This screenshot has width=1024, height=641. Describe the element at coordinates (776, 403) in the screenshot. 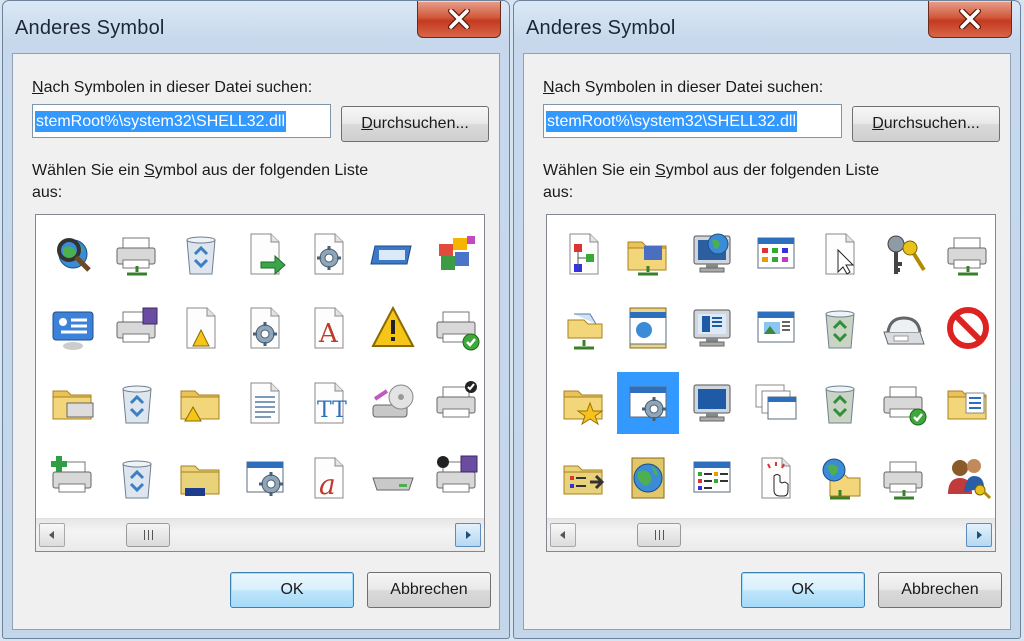

I see `windows-stack-icon` at that location.